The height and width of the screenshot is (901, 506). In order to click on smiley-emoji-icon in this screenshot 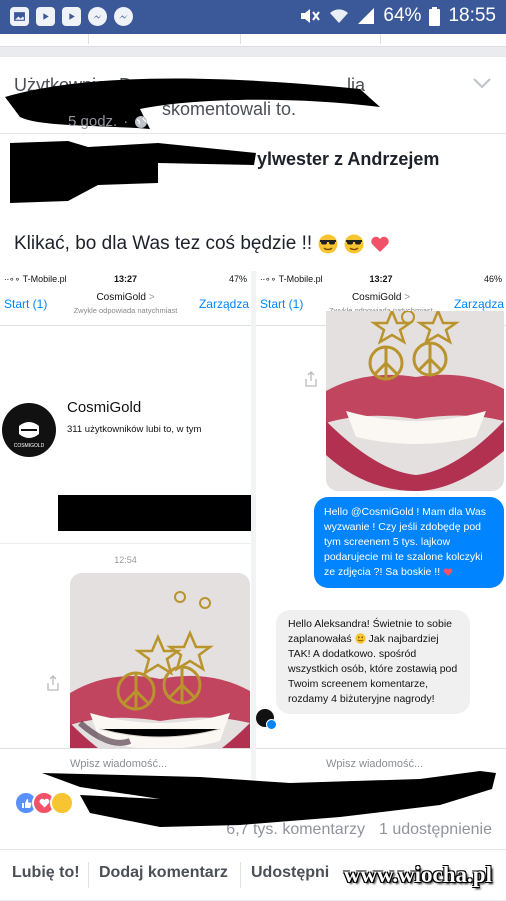, I will do `click(360, 638)`.